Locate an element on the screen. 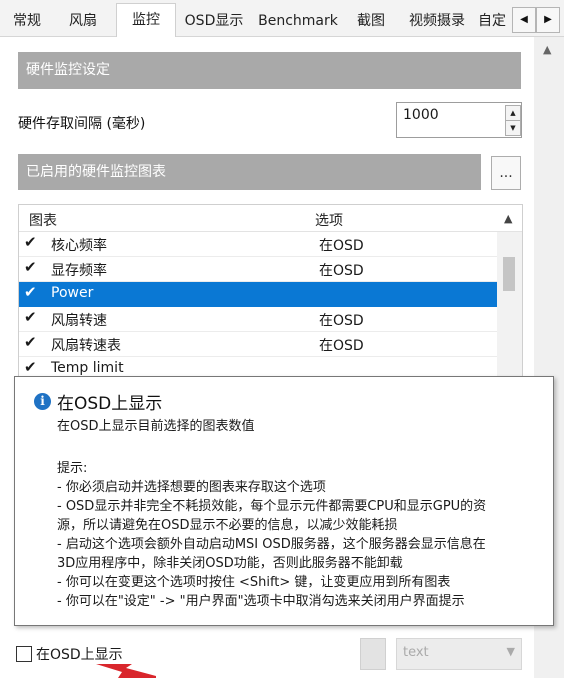 The image size is (564, 678). graph-list-row: ✔ Power is located at coordinates (258, 294).